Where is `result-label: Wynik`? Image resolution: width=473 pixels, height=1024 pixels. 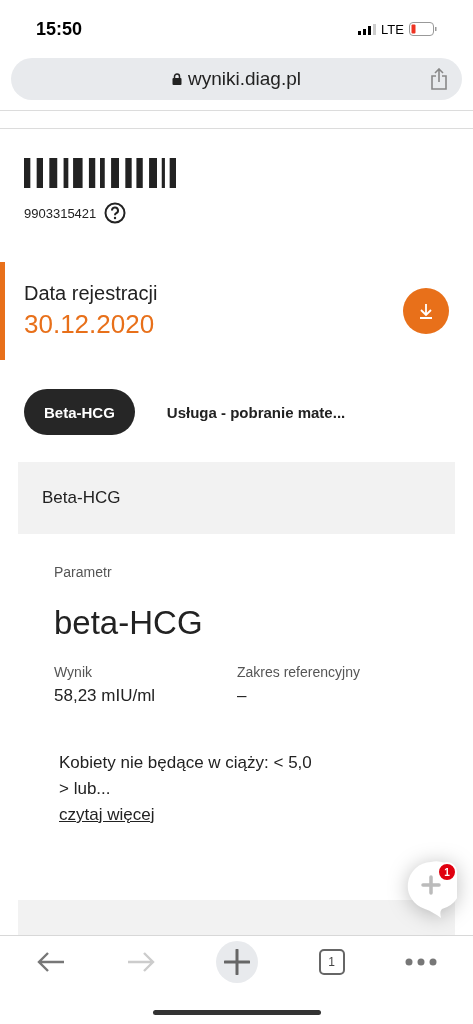 result-label: Wynik is located at coordinates (73, 672).